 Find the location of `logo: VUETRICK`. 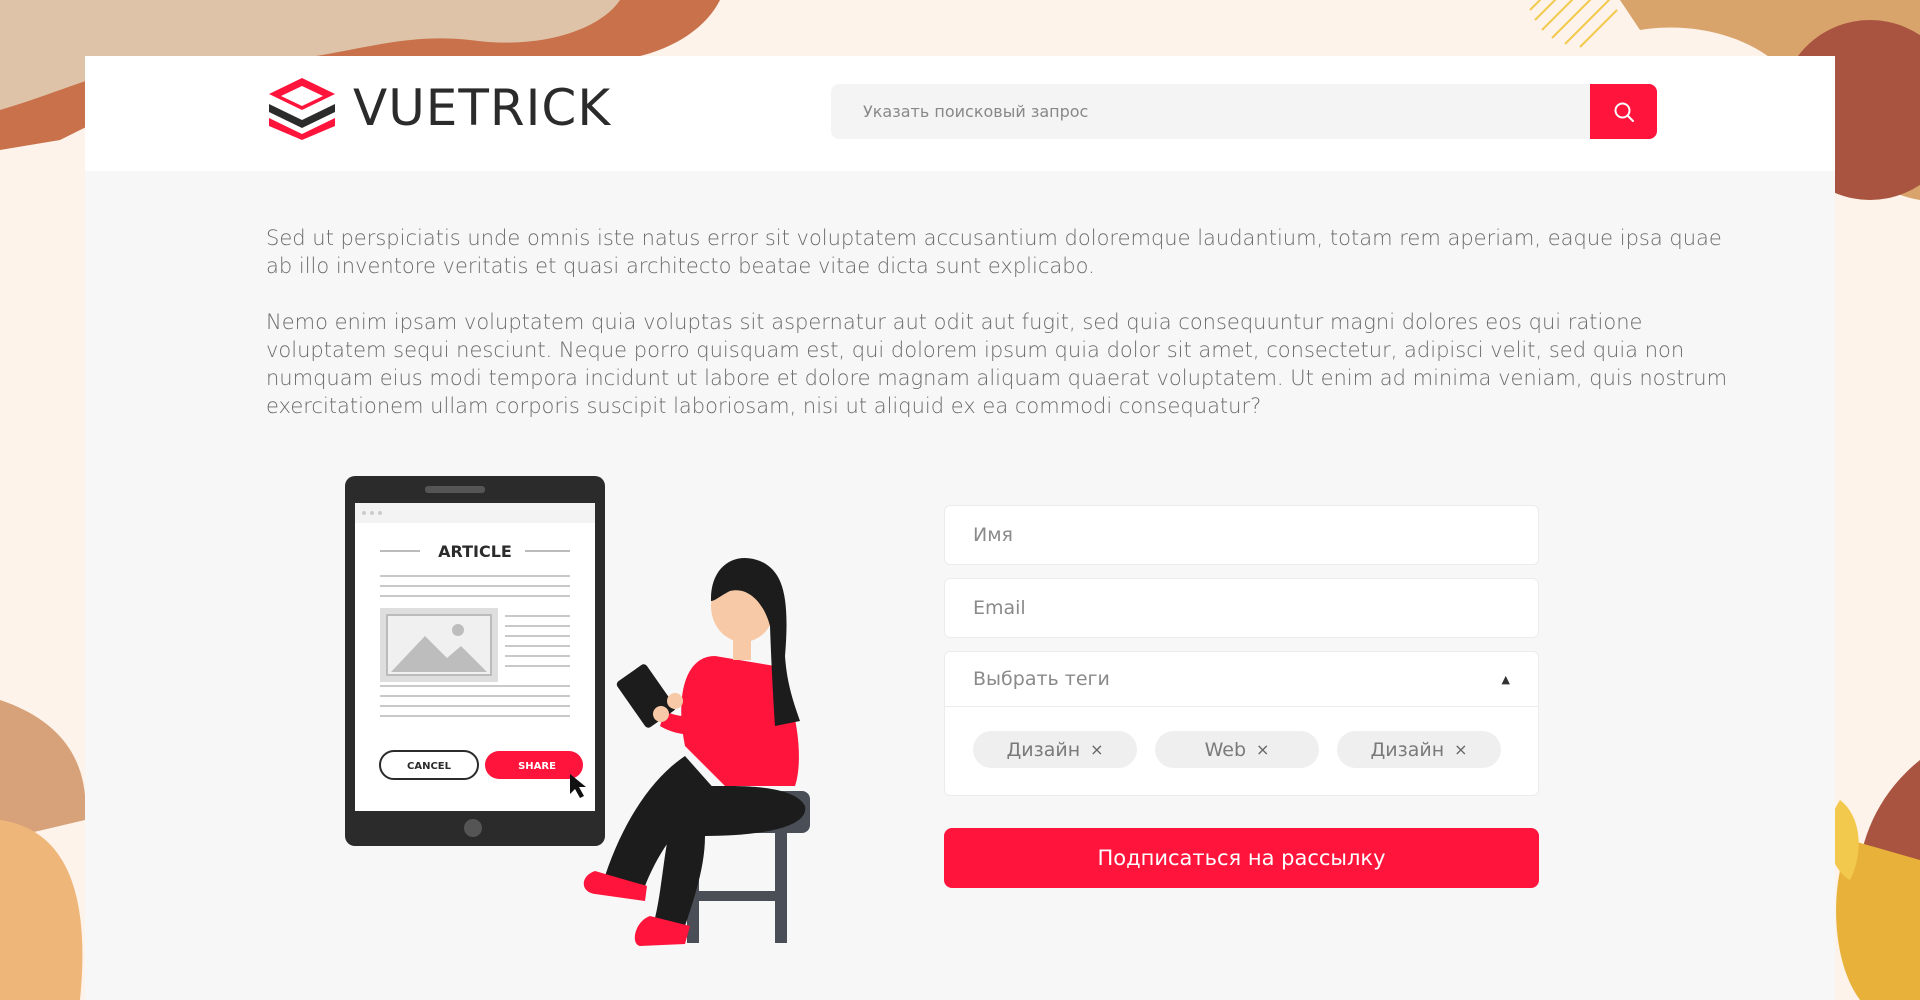

logo: VUETRICK is located at coordinates (438, 108).